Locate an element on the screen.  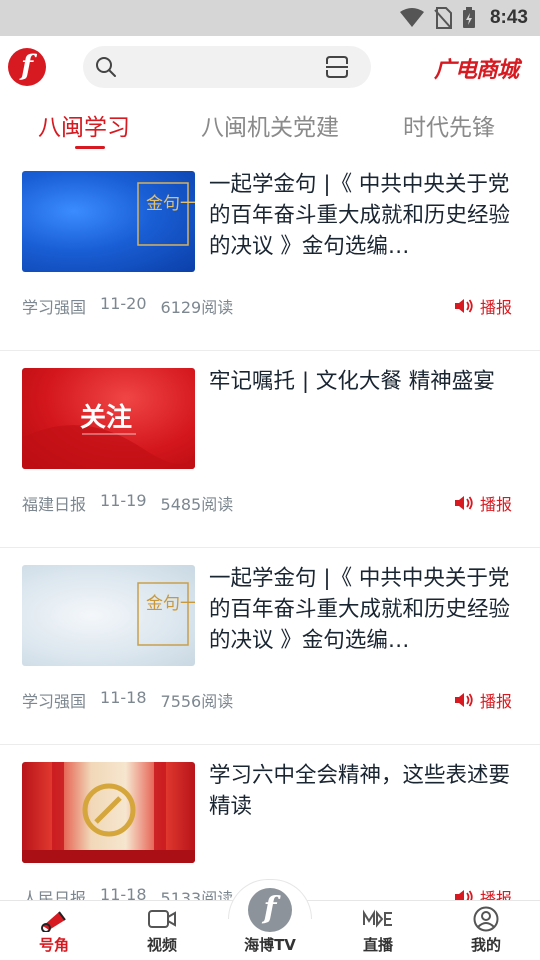
nav-item-mine: 我的 is located at coordinates (486, 930).